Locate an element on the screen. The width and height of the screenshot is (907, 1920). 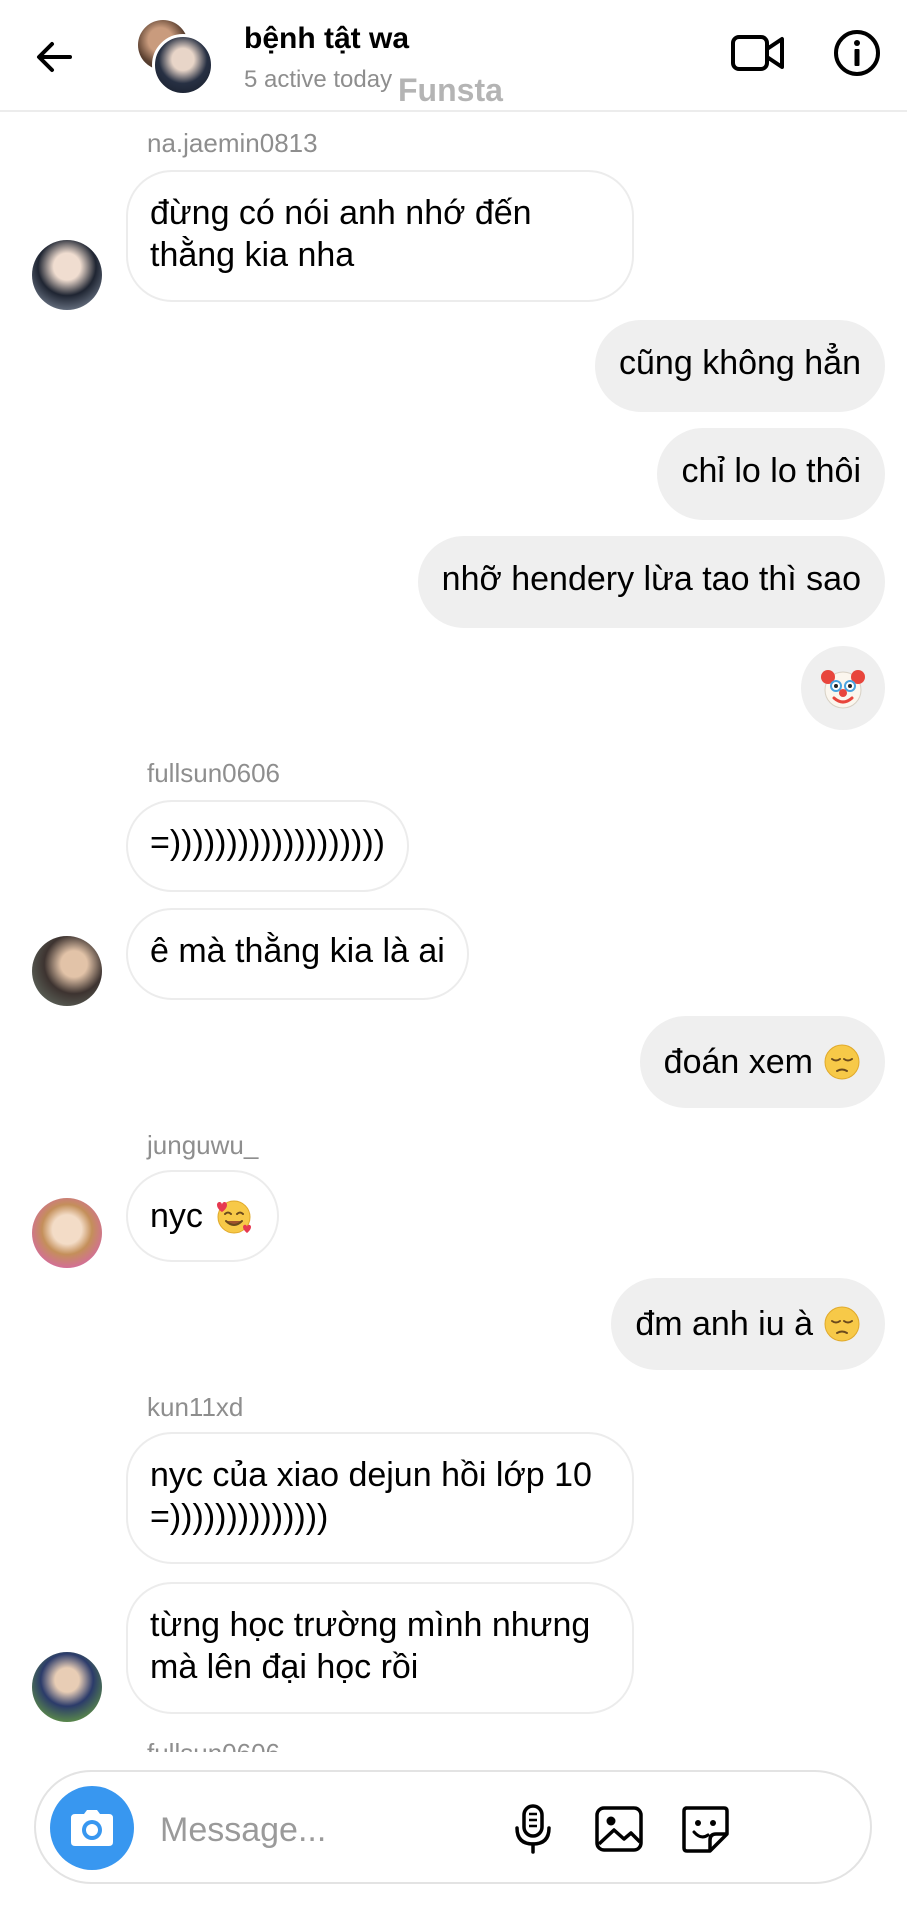
clown-face-icon is located at coordinates (843, 689).